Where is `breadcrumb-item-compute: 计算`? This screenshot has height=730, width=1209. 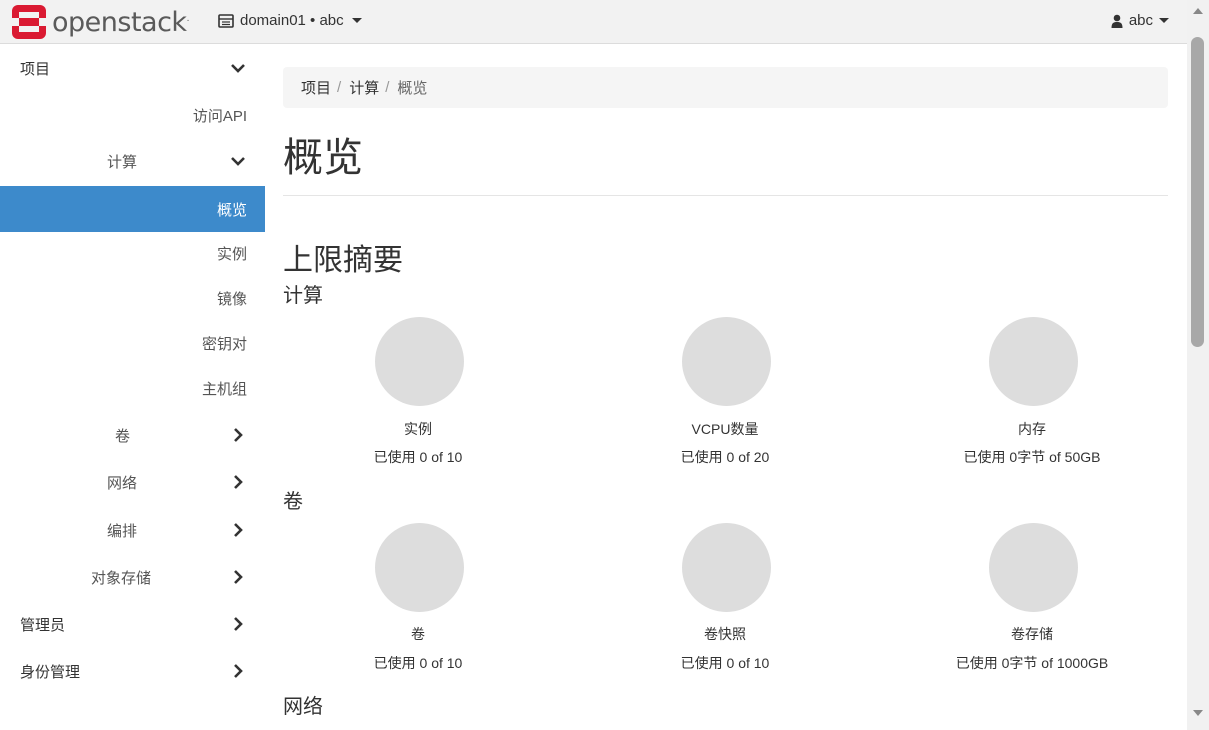 breadcrumb-item-compute: 计算 is located at coordinates (364, 87).